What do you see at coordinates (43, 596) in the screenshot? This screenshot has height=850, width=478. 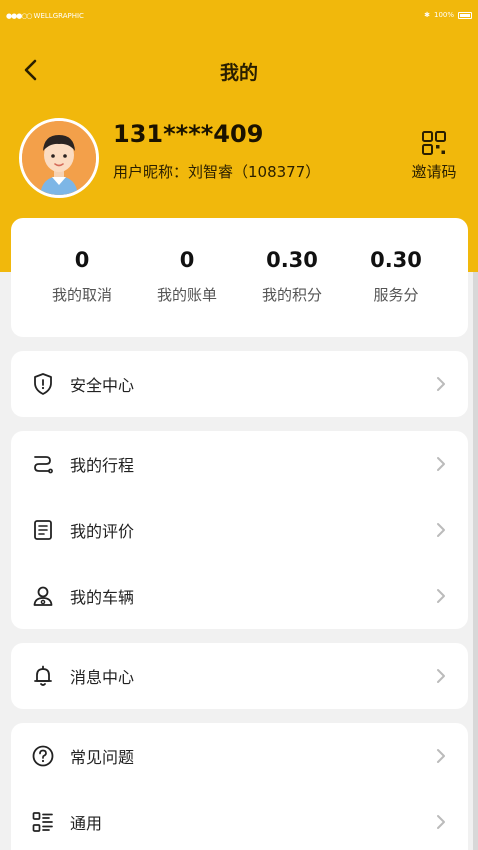 I see `driver-icon` at bounding box center [43, 596].